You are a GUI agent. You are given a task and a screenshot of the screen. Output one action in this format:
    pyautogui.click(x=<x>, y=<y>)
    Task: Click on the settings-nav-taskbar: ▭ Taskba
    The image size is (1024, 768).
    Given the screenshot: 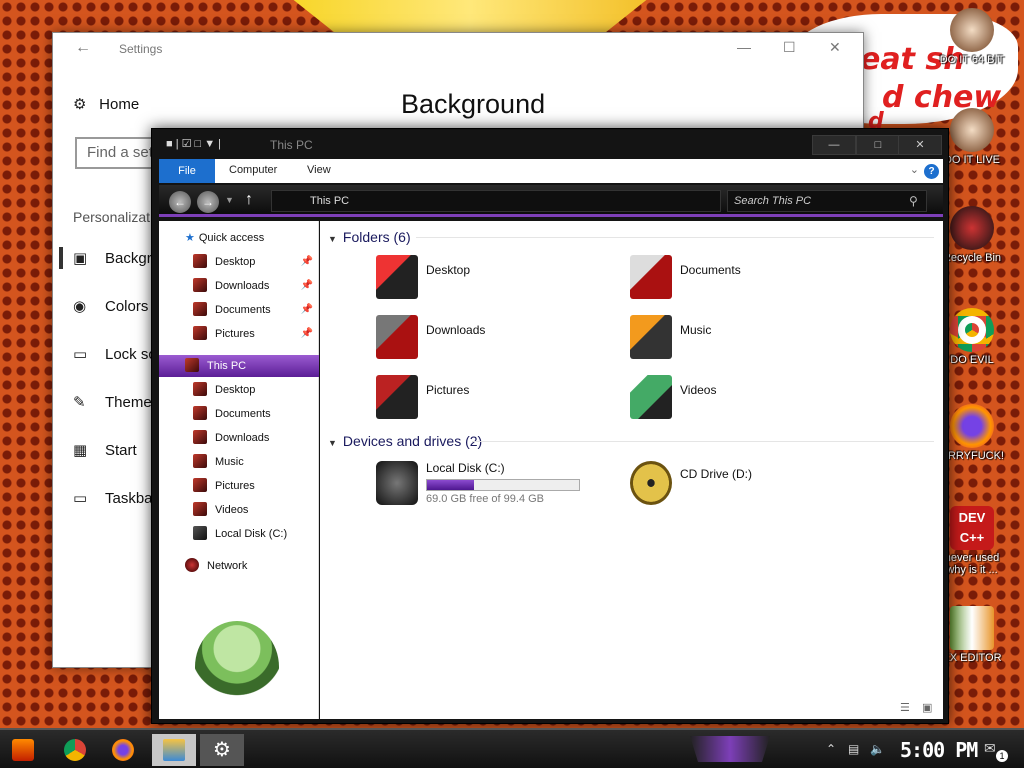 What is the action you would take?
    pyautogui.click(x=113, y=498)
    